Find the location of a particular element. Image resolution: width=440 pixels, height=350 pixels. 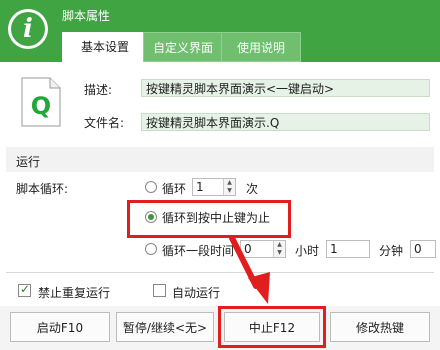

red-arrow-annotation-icon is located at coordinates (249, 269).